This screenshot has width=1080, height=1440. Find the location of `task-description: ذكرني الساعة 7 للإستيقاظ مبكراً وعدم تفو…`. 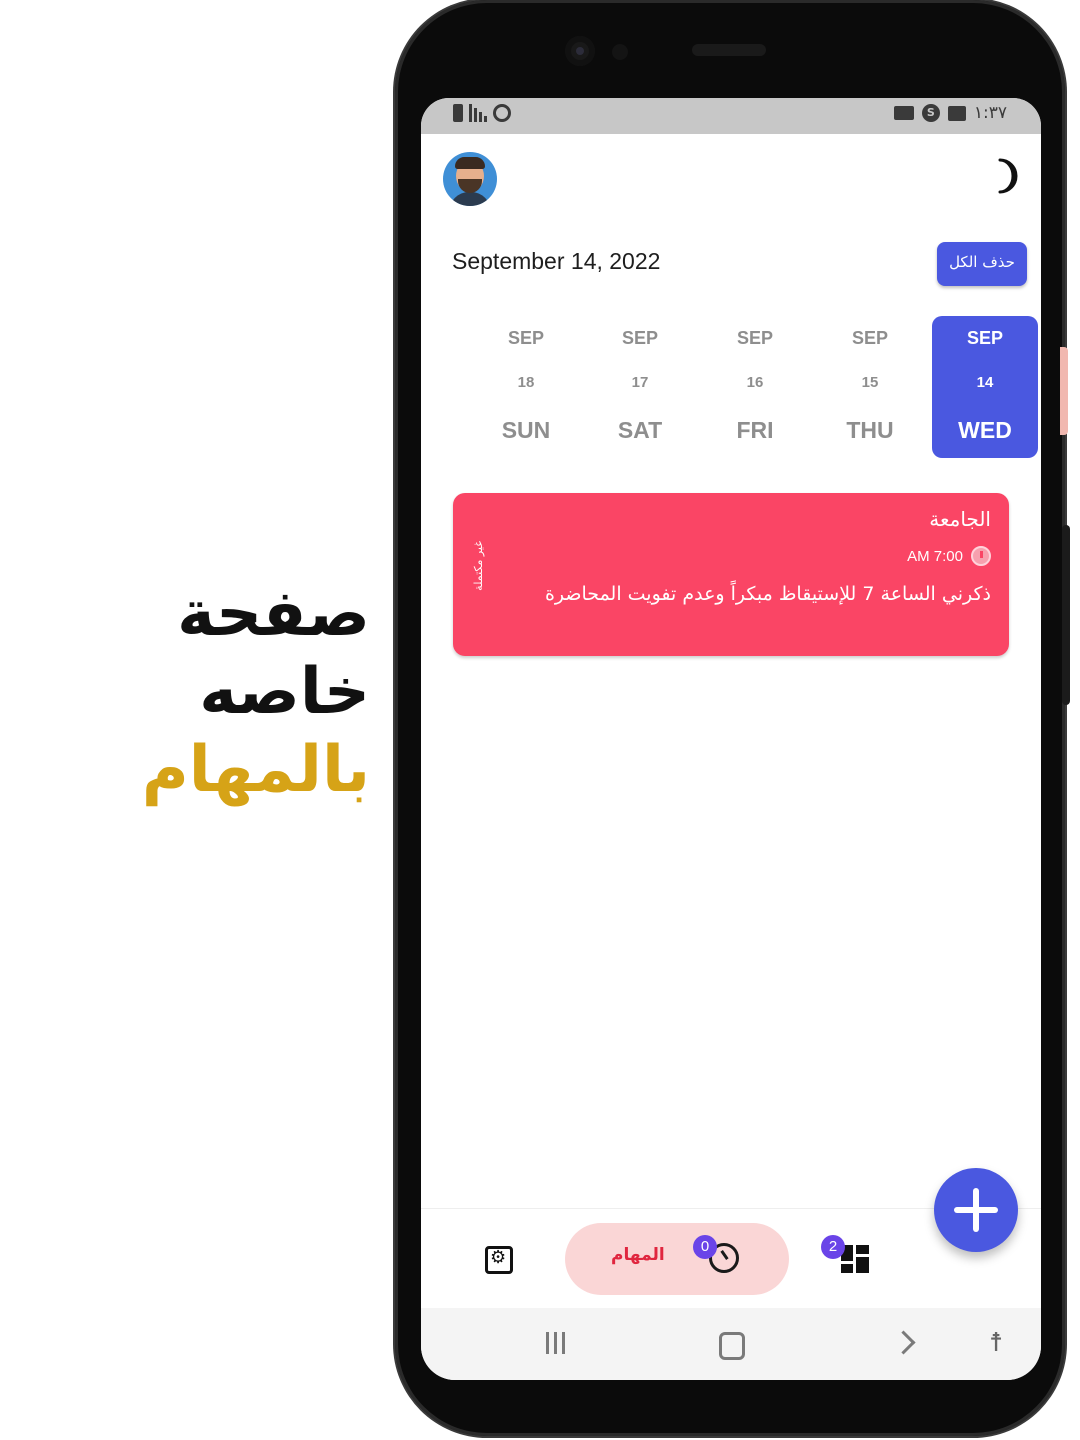

task-description: ذكرني الساعة 7 للإستيقاظ مبكراً وعدم تفو… is located at coordinates (767, 594).